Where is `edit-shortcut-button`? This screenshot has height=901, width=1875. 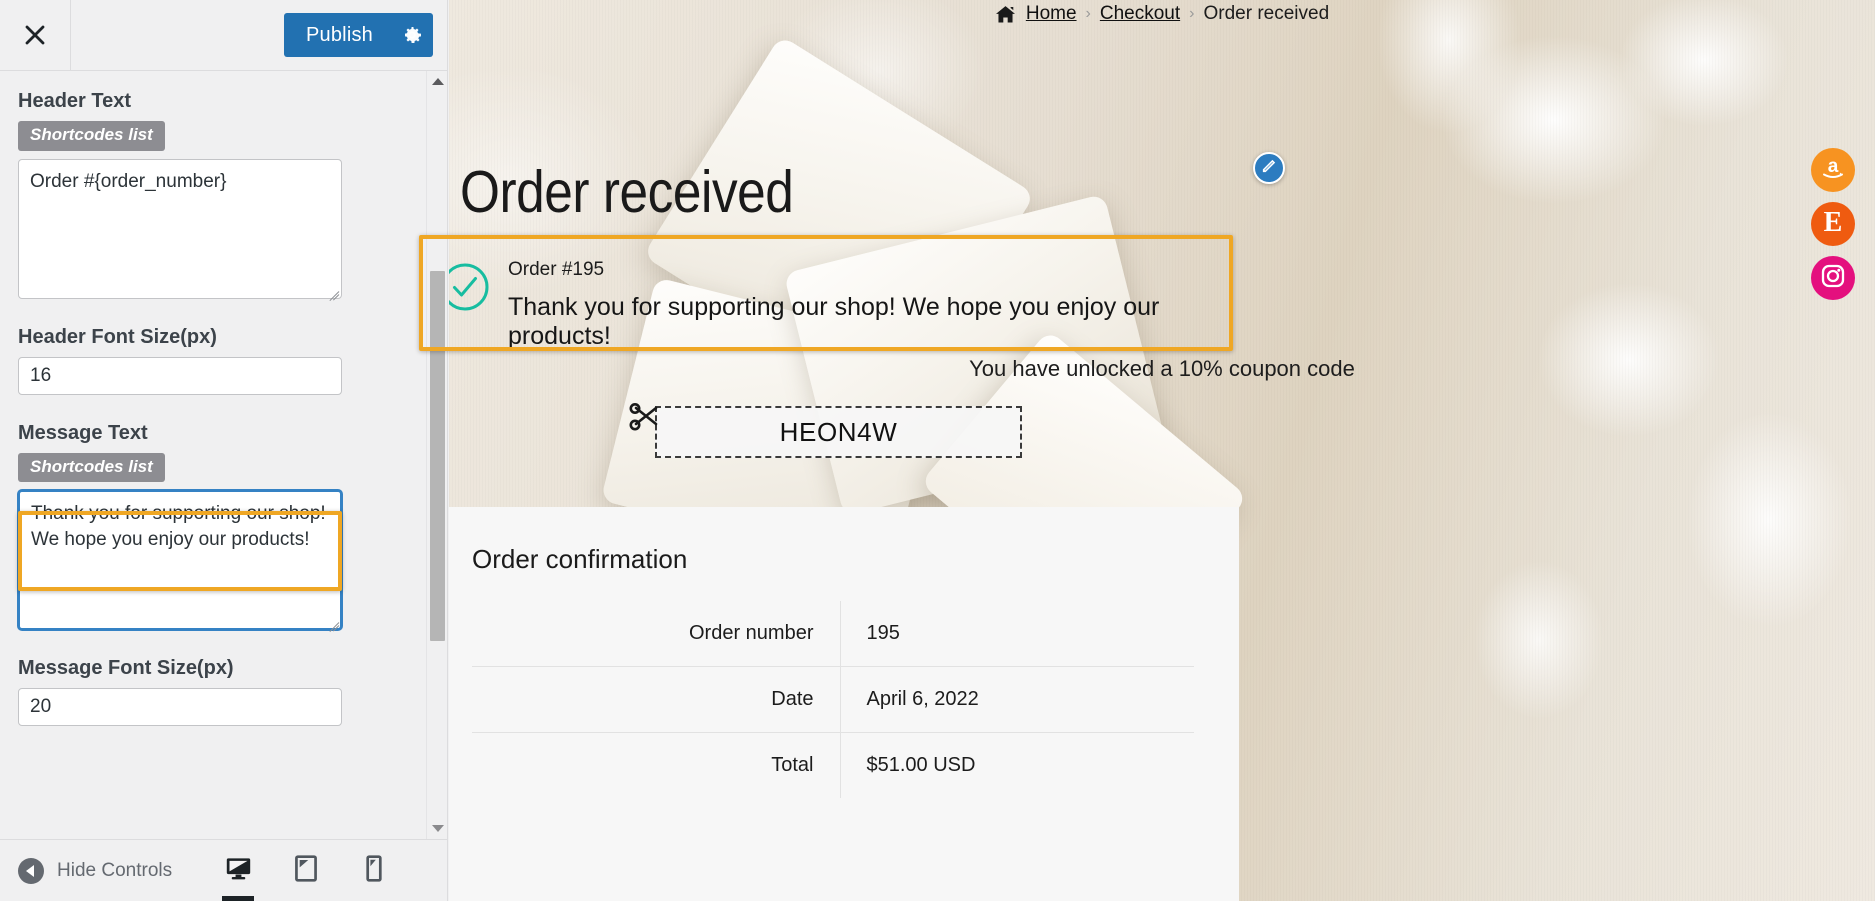
edit-shortcut-button is located at coordinates (1269, 168).